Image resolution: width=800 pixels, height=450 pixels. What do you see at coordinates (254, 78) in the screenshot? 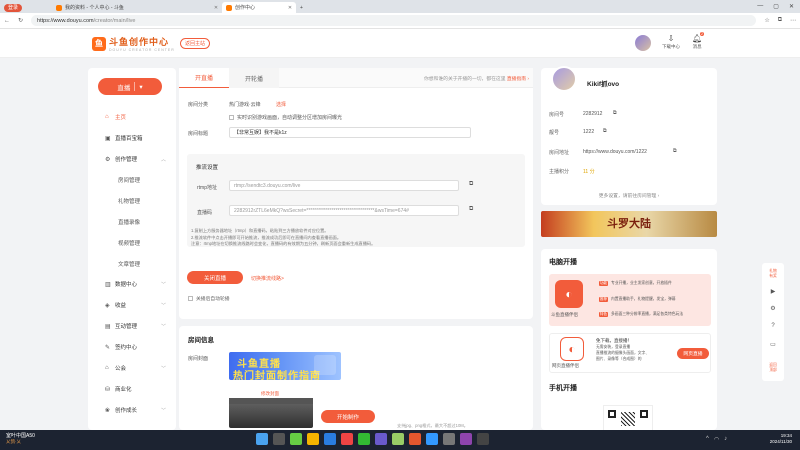
I see `tab-record: 开轮播` at bounding box center [254, 78].